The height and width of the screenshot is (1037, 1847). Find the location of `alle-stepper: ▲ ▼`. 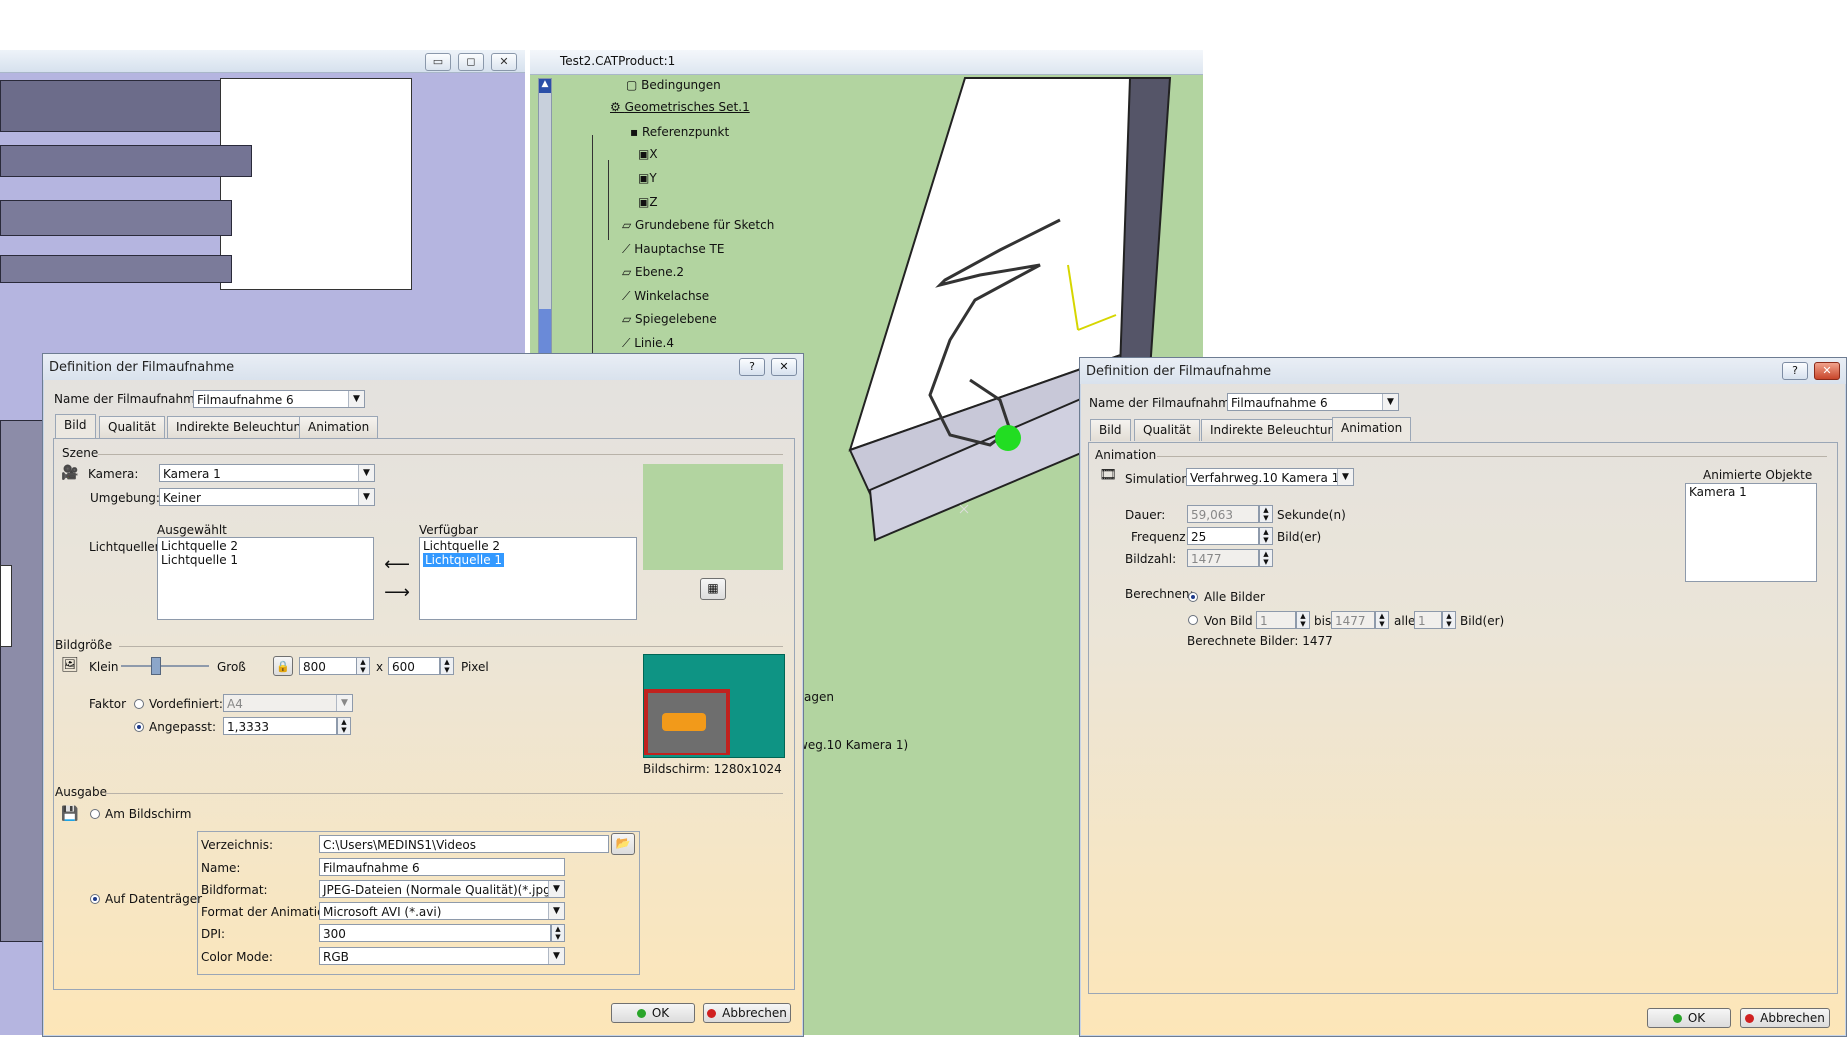

alle-stepper: ▲ ▼ is located at coordinates (1449, 620).